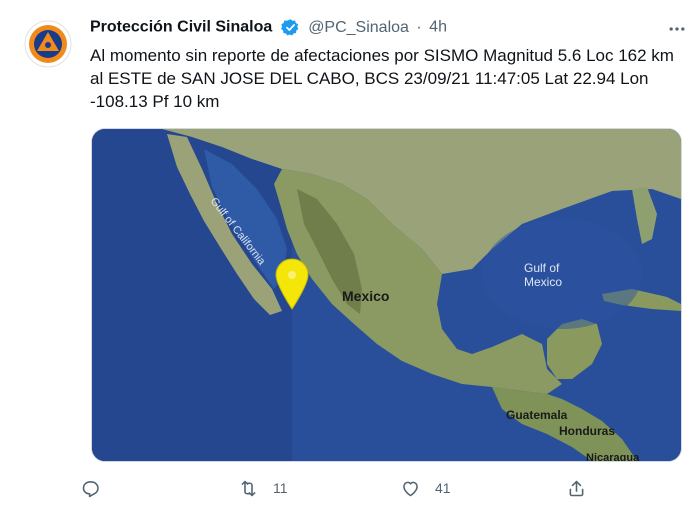 The width and height of the screenshot is (700, 513). Describe the element at coordinates (542, 268) in the screenshot. I see `gulf-of-mexico-label-1: Gulf of` at that location.